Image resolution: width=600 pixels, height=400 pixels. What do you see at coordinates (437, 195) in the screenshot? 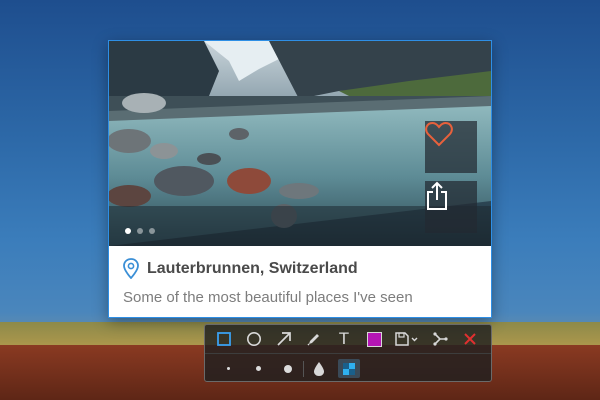
I see `share-icon` at bounding box center [437, 195].